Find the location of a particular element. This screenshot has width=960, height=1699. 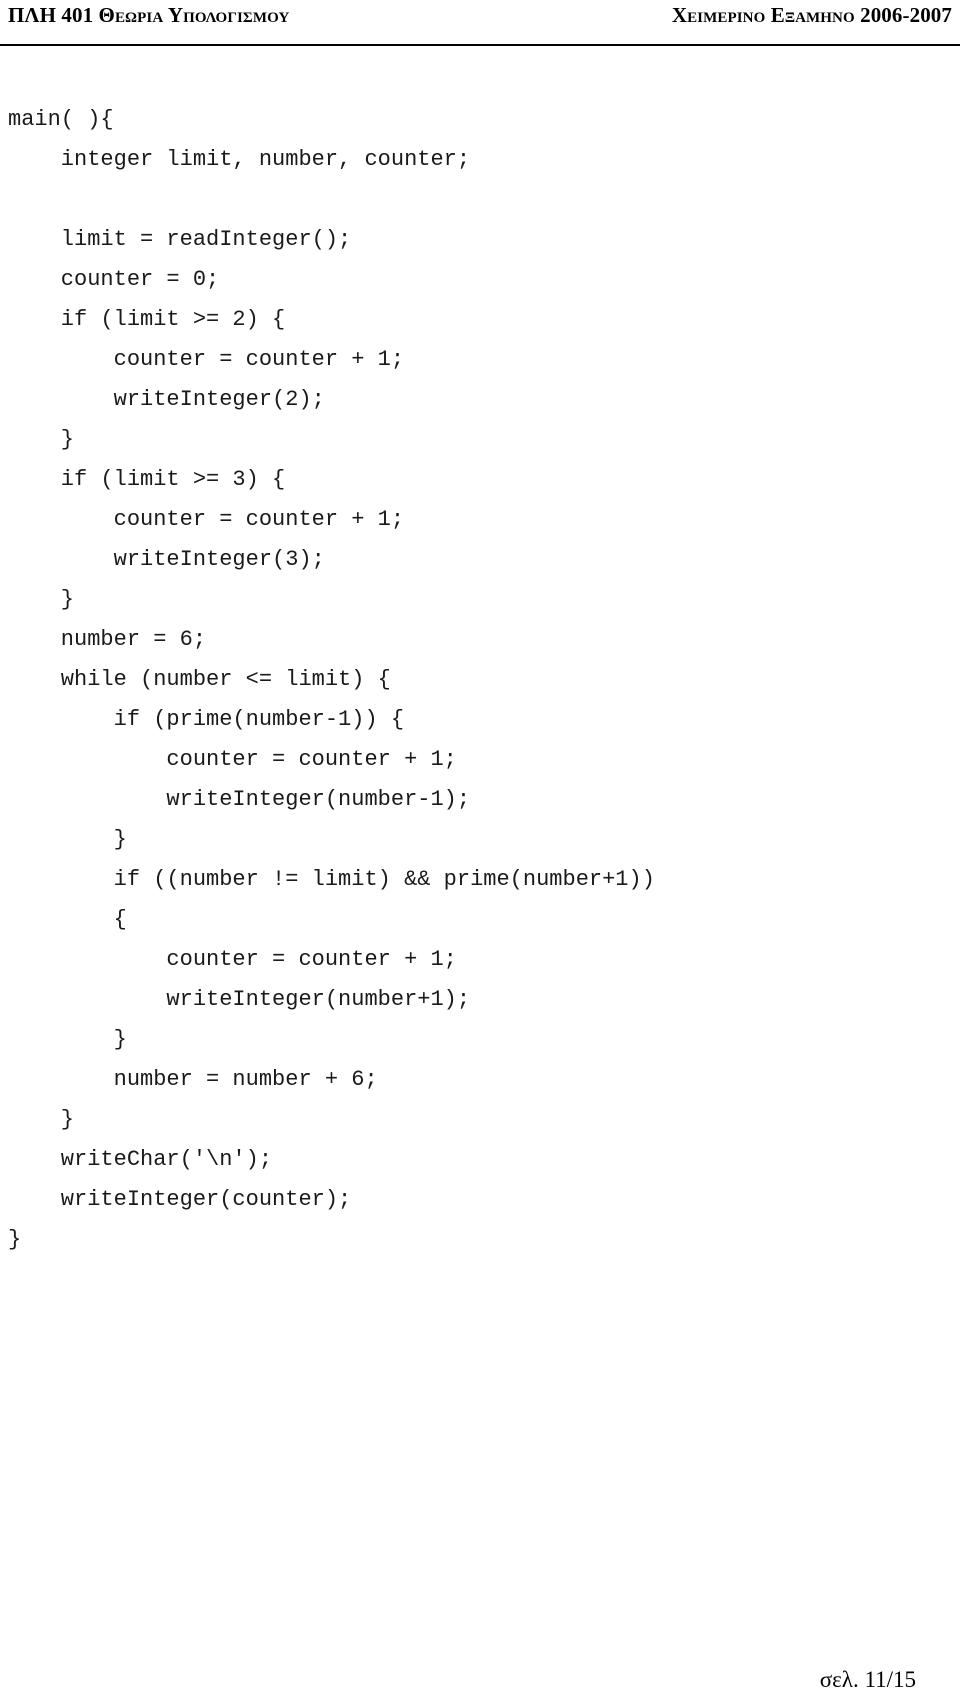

code-line: integer limit, number, counter; is located at coordinates (239, 159).